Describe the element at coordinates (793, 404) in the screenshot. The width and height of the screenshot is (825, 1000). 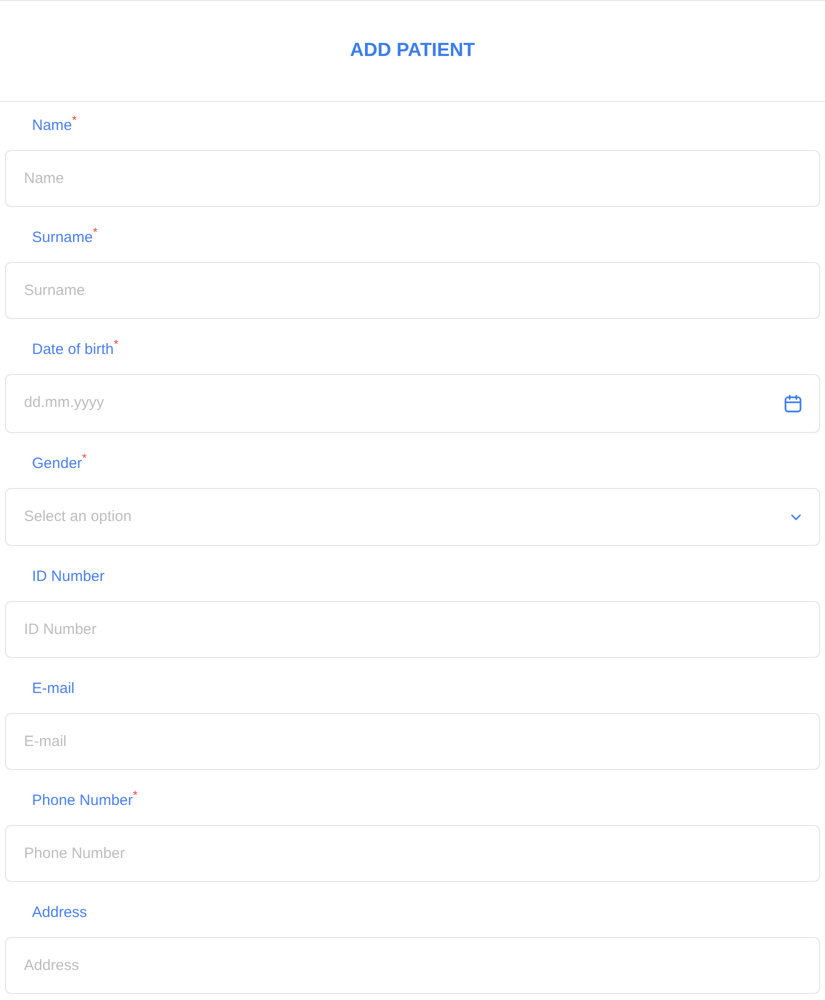
I see `calendar-icon` at that location.